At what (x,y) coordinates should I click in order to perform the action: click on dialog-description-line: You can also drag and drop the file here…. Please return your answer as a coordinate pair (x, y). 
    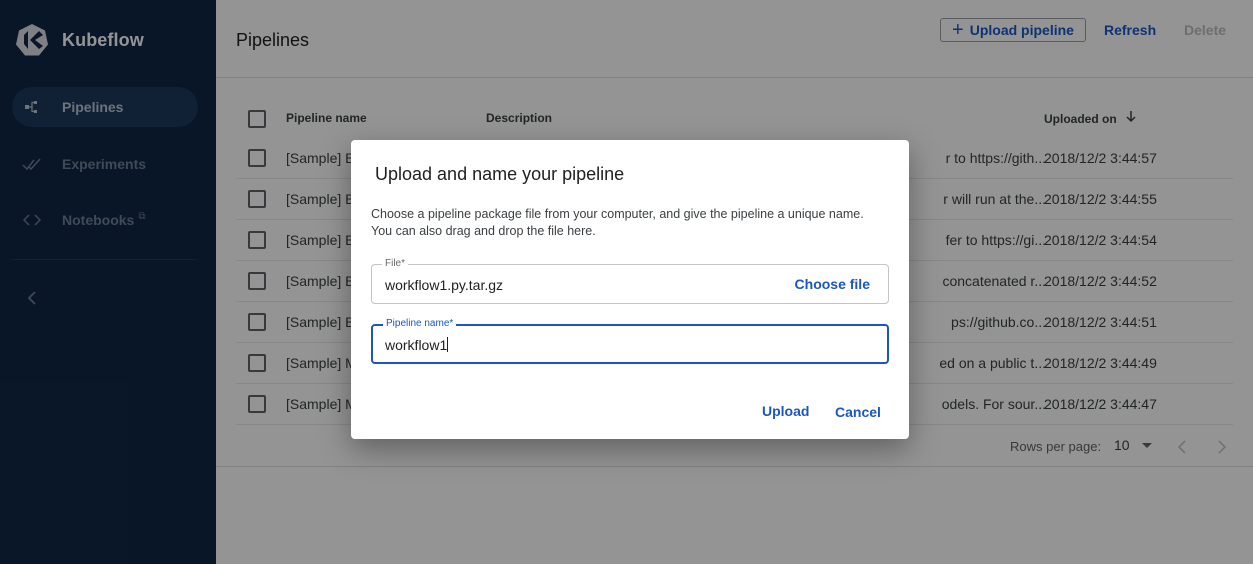
    Looking at the image, I should click on (483, 231).